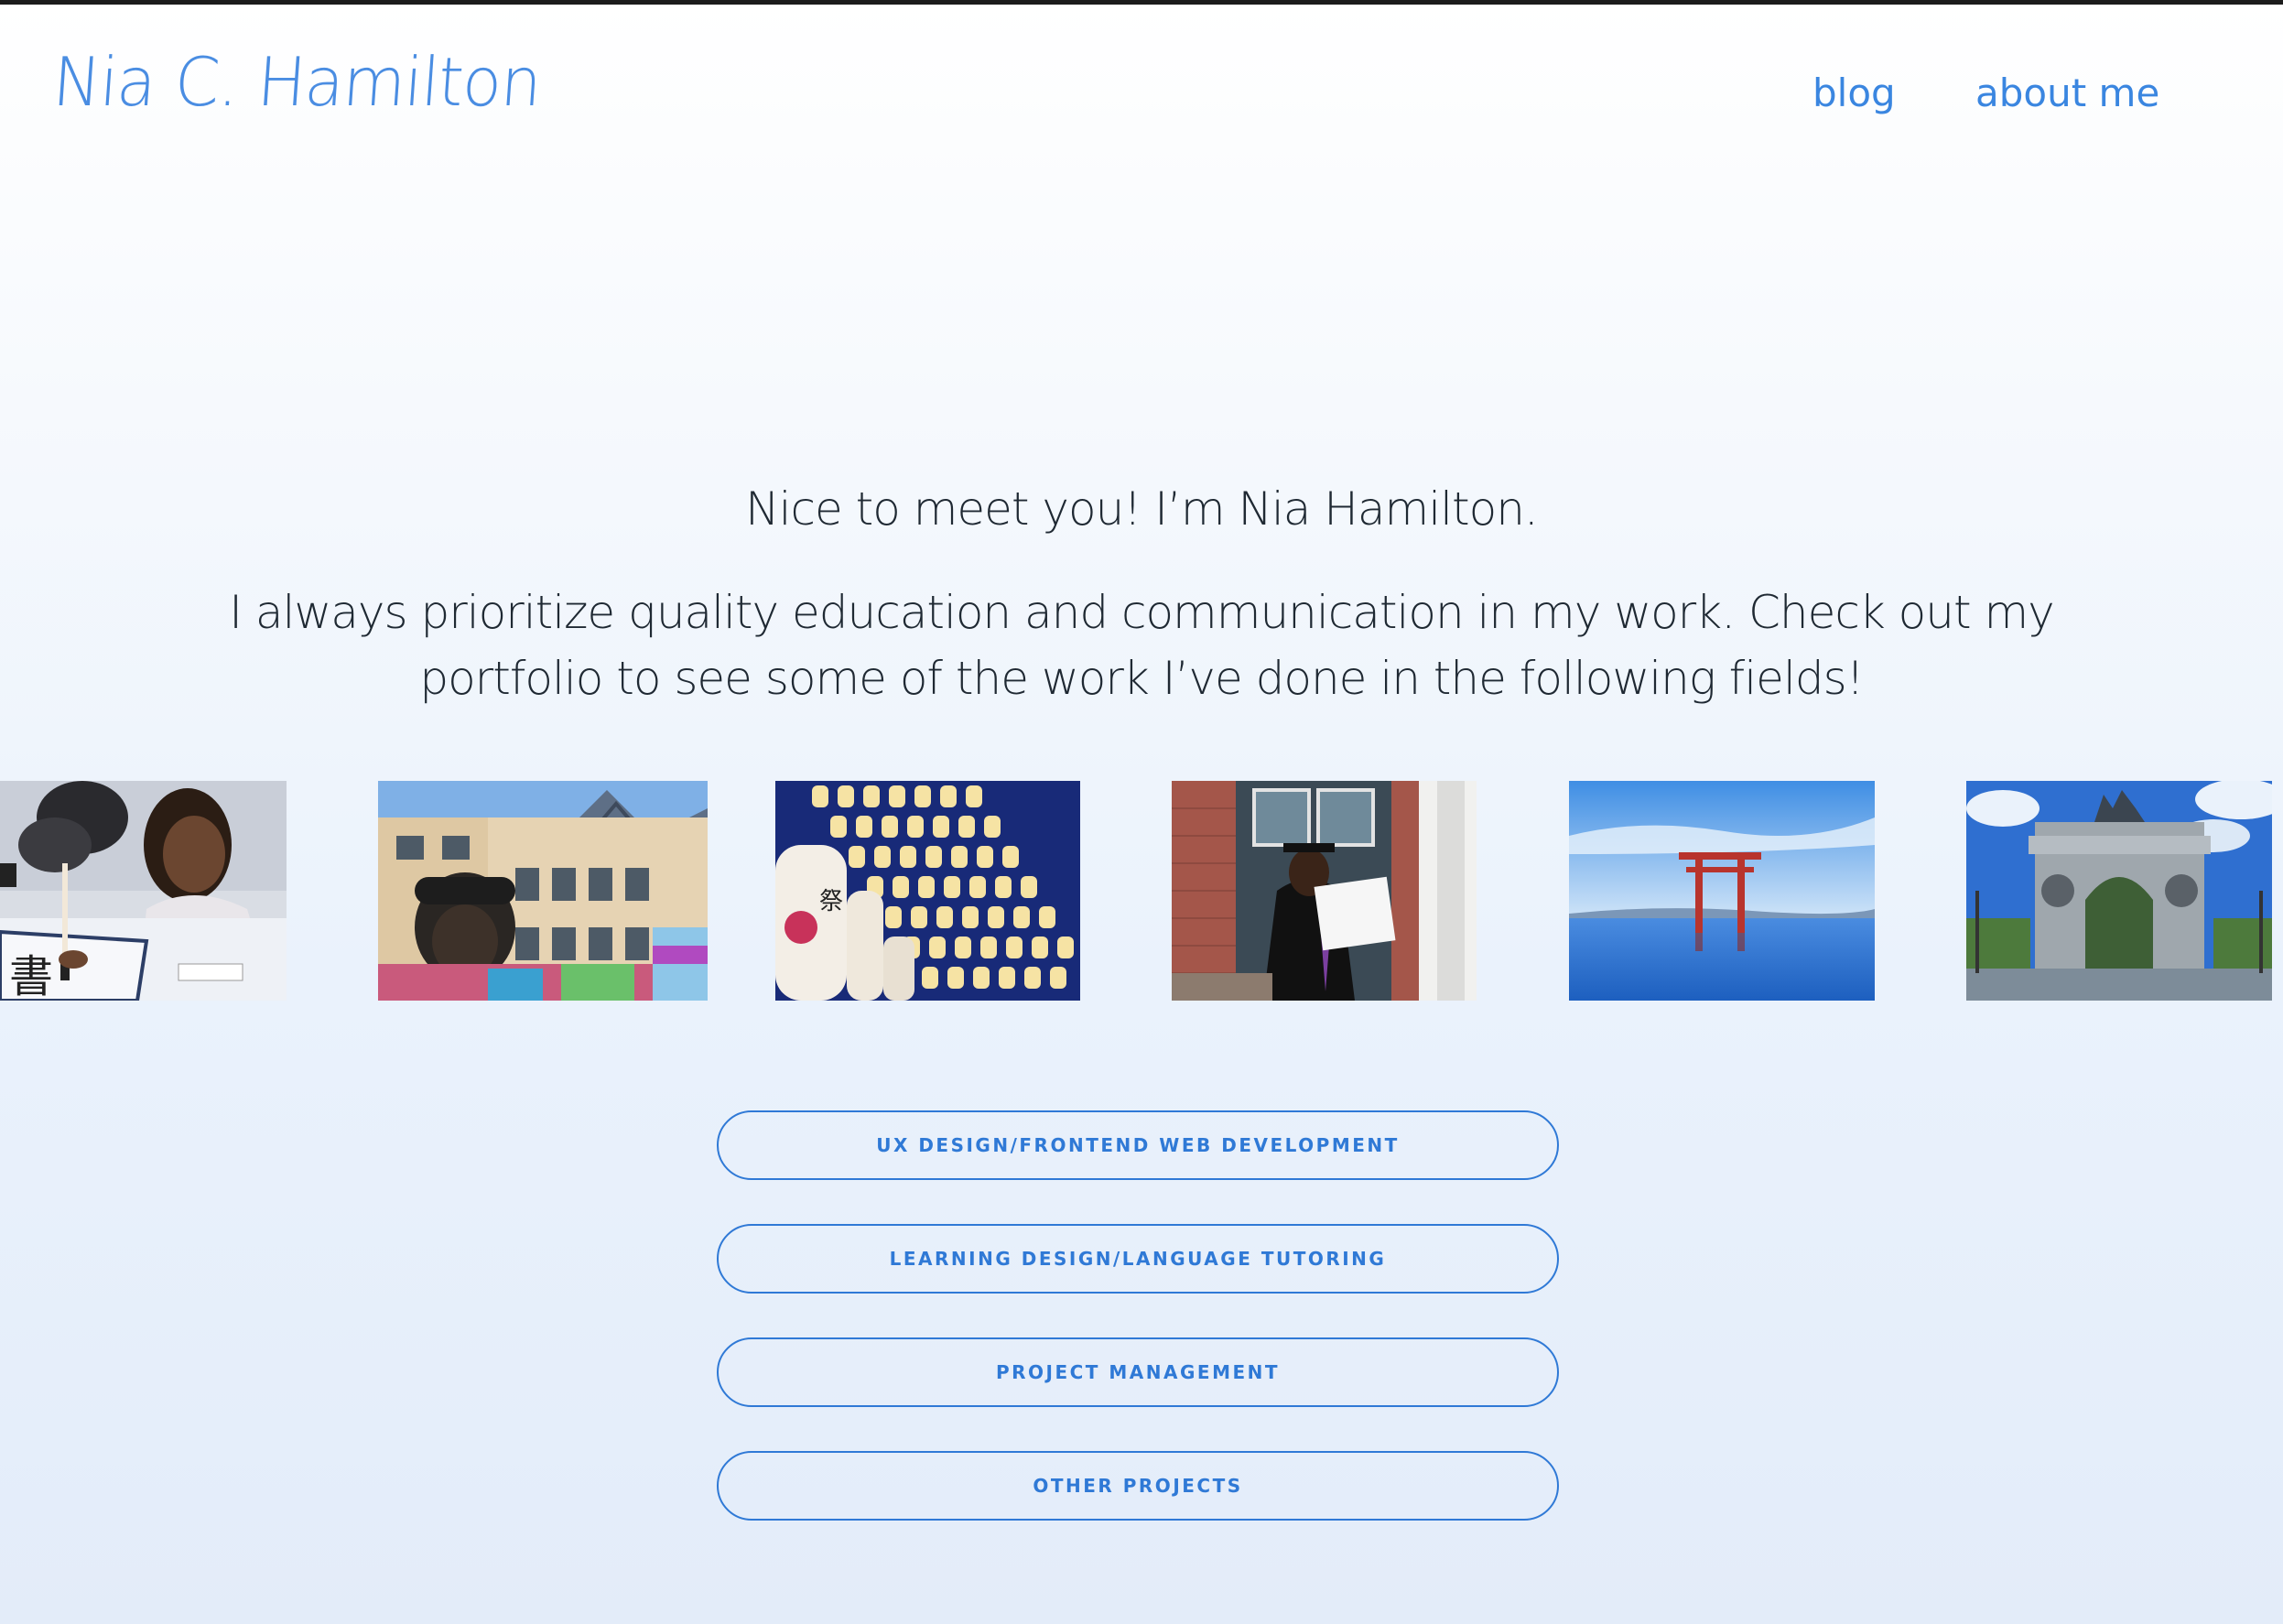 This screenshot has height=1624, width=2283. Describe the element at coordinates (1141, 96) in the screenshot. I see `site-header: Nia C. Hamilton blog about me` at that location.